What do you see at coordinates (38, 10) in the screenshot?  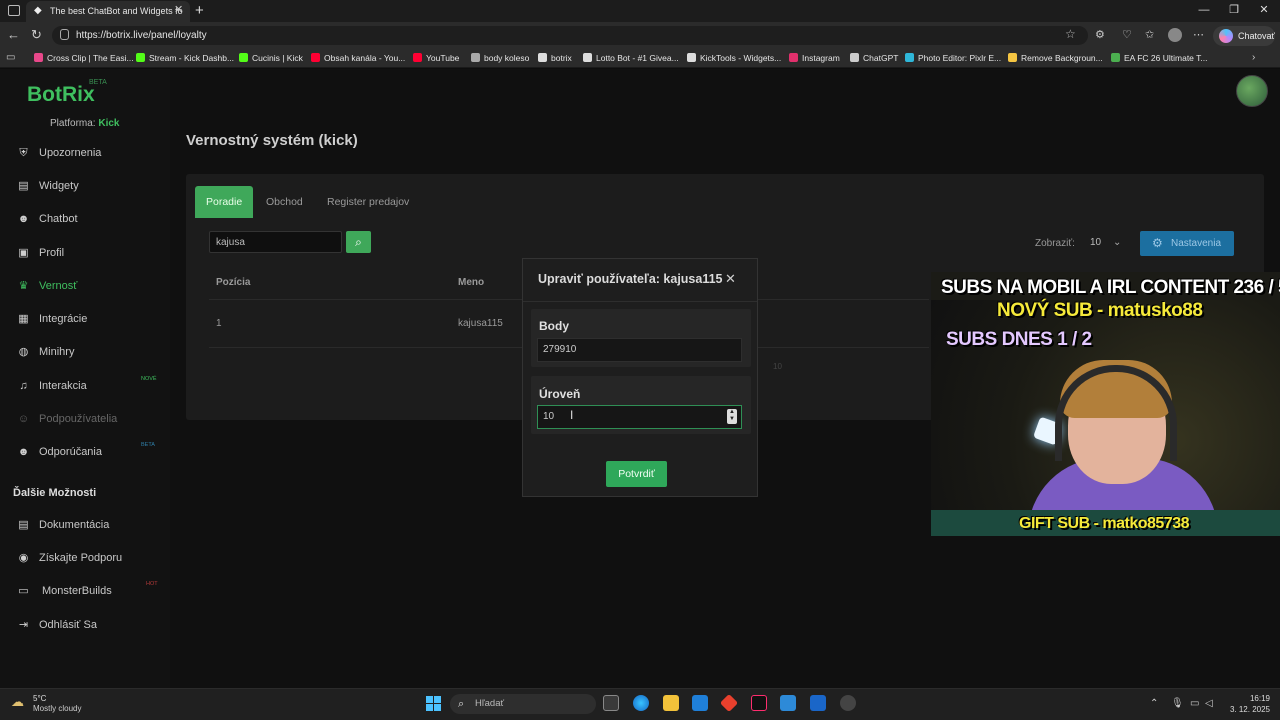 I see `botrix-favicon-icon: ◆` at bounding box center [38, 10].